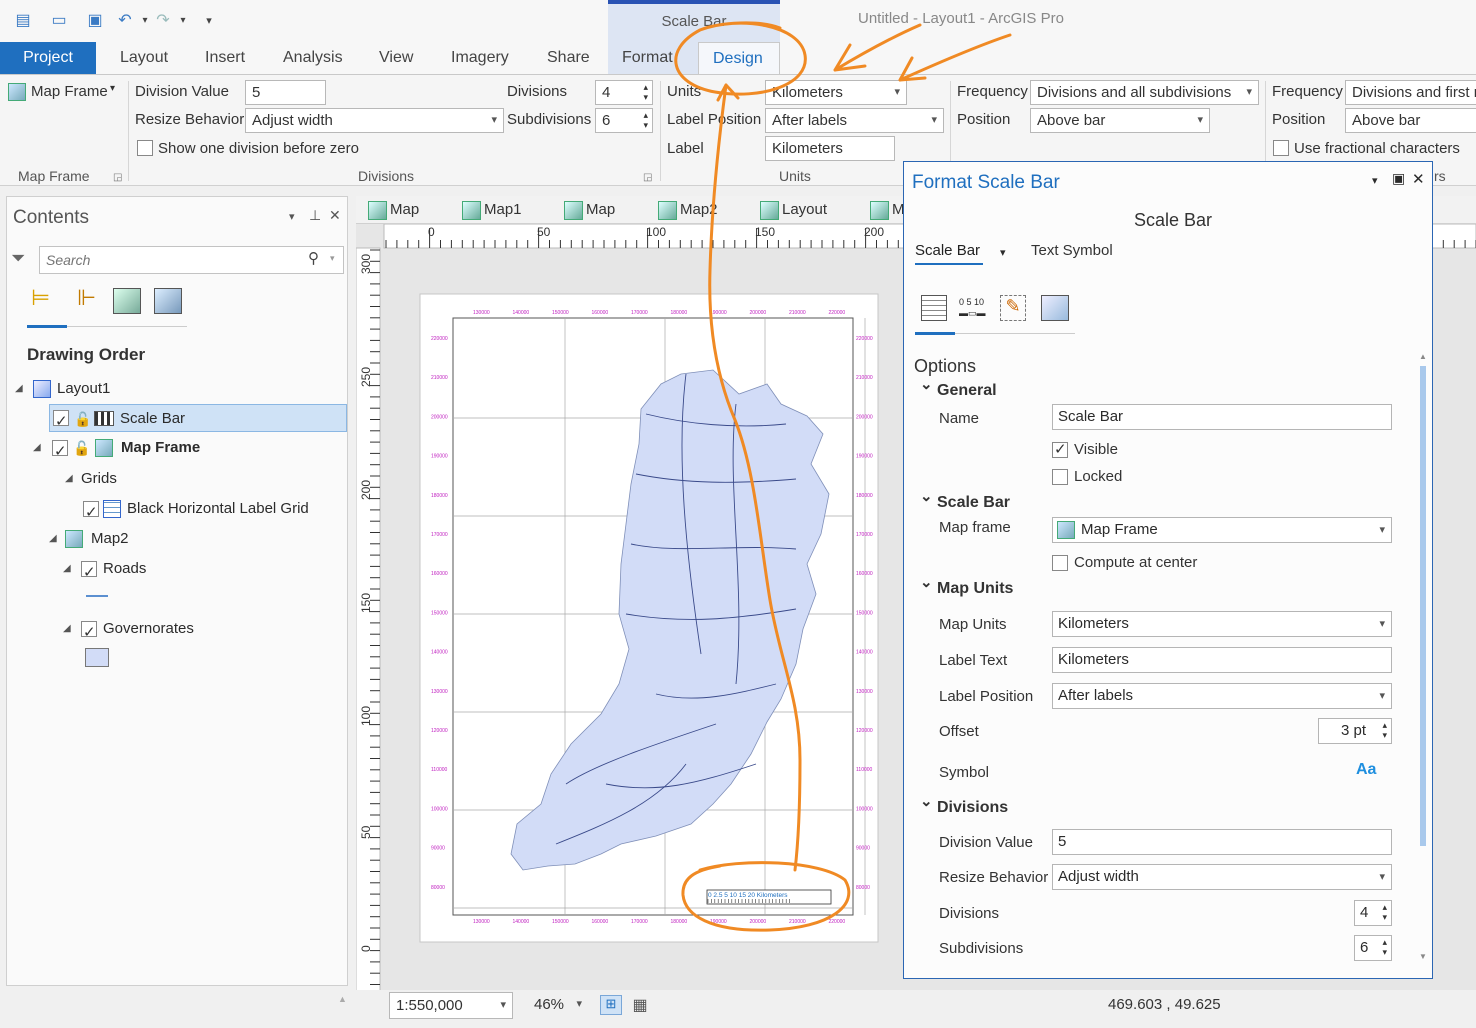 The height and width of the screenshot is (1028, 1476). What do you see at coordinates (1355, 731) in the screenshot?
I see `offset-stepper: 3 pt` at bounding box center [1355, 731].